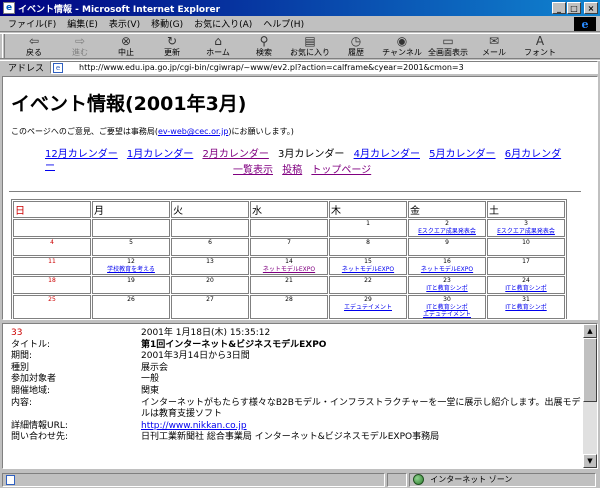 The height and width of the screenshot is (488, 600). What do you see at coordinates (387, 154) in the screenshot?
I see `nav-apr-calendar: 4月カレンダー` at bounding box center [387, 154].